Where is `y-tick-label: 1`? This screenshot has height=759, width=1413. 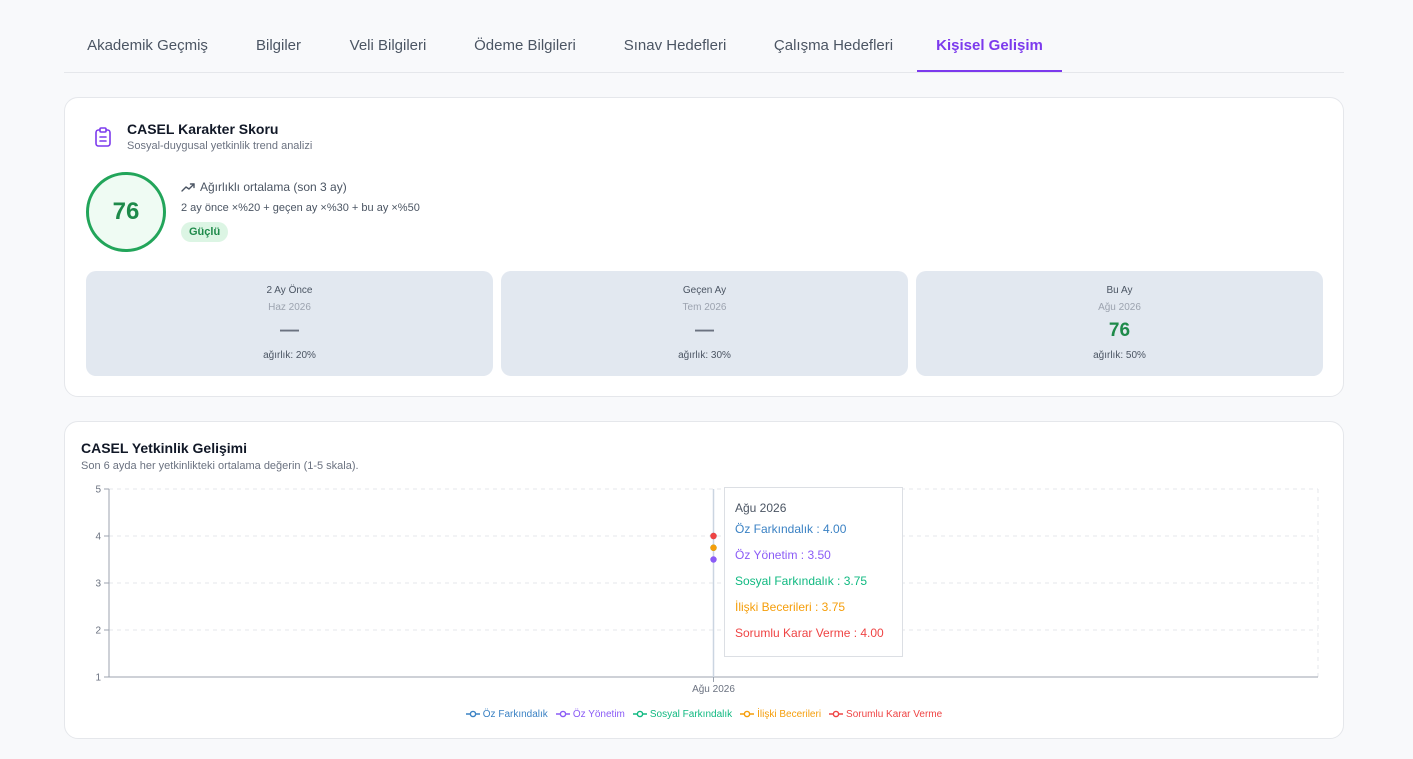 y-tick-label: 1 is located at coordinates (98, 678).